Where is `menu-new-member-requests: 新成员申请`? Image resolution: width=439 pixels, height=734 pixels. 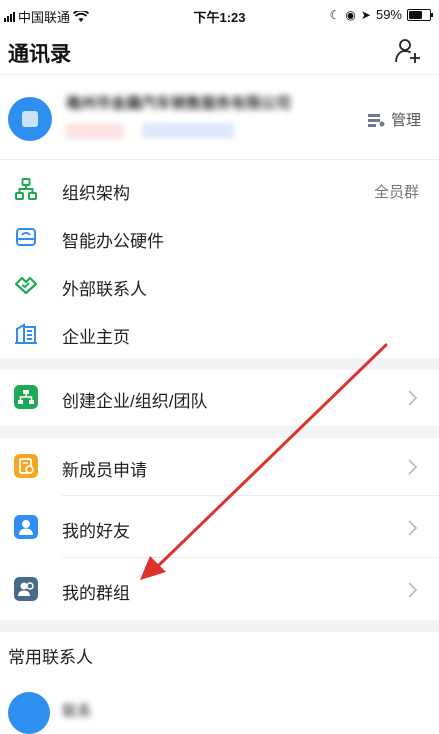 menu-new-member-requests: 新成员申请 is located at coordinates (219, 467).